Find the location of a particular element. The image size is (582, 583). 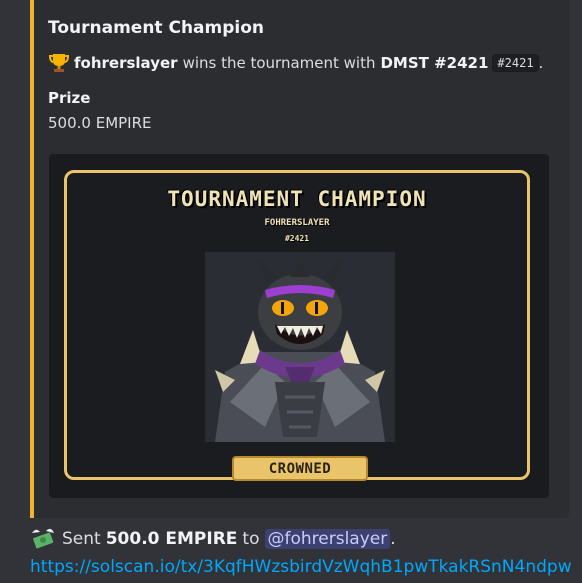

embed-title: Tournament Champion is located at coordinates (156, 28).